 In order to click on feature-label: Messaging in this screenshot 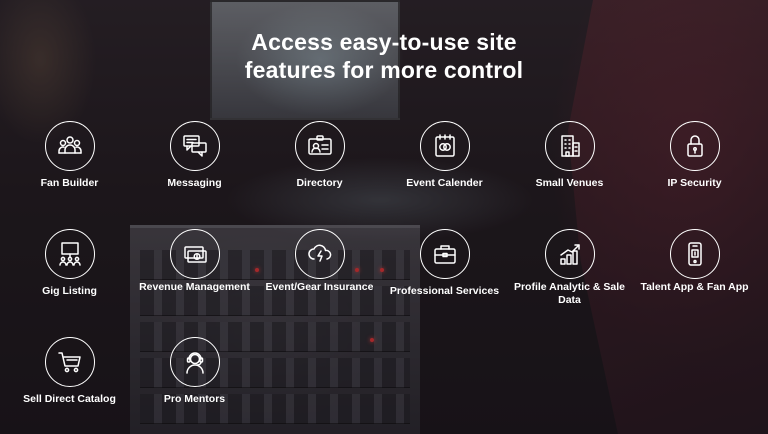, I will do `click(194, 183)`.